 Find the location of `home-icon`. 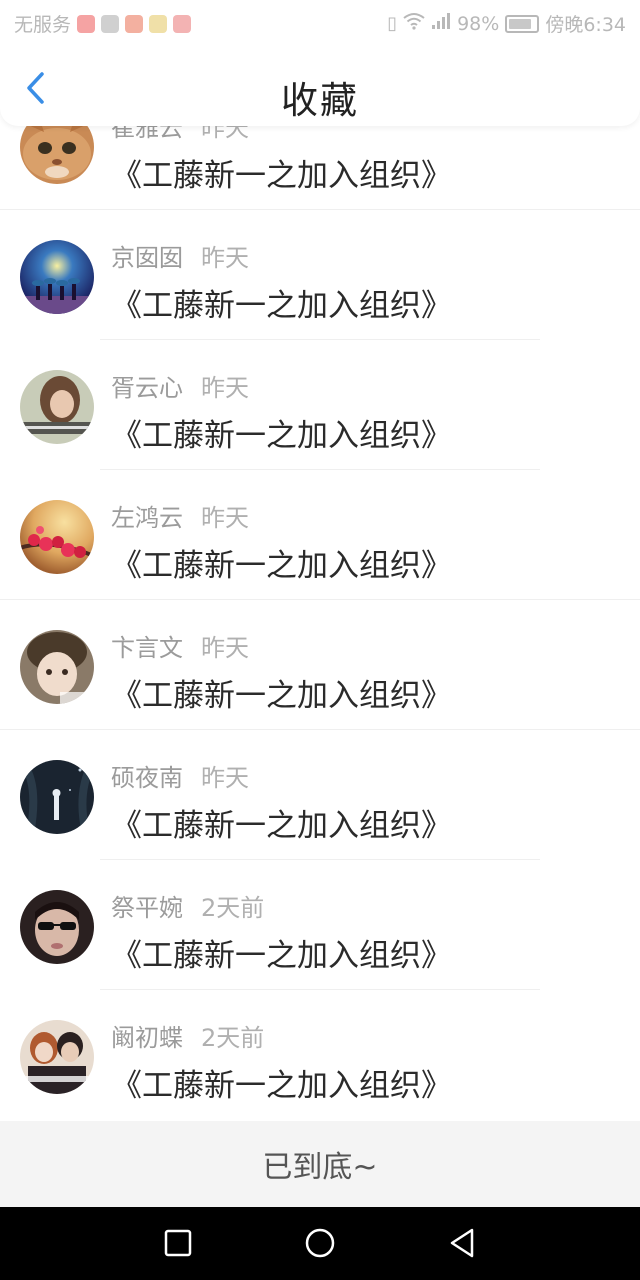

home-icon is located at coordinates (320, 1243).